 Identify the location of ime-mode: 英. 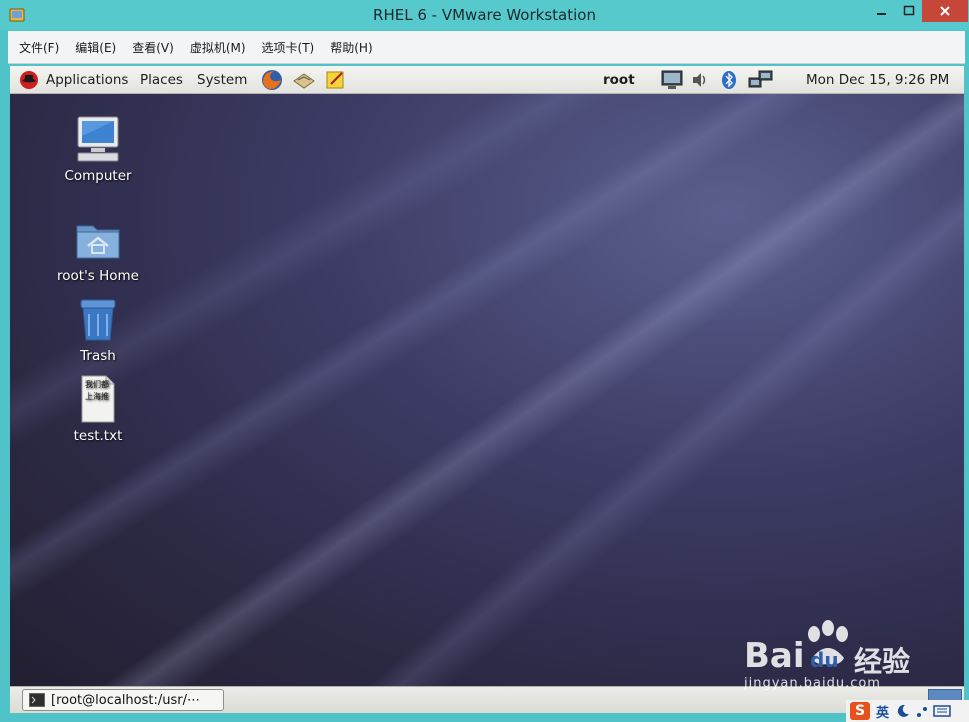
(882, 711).